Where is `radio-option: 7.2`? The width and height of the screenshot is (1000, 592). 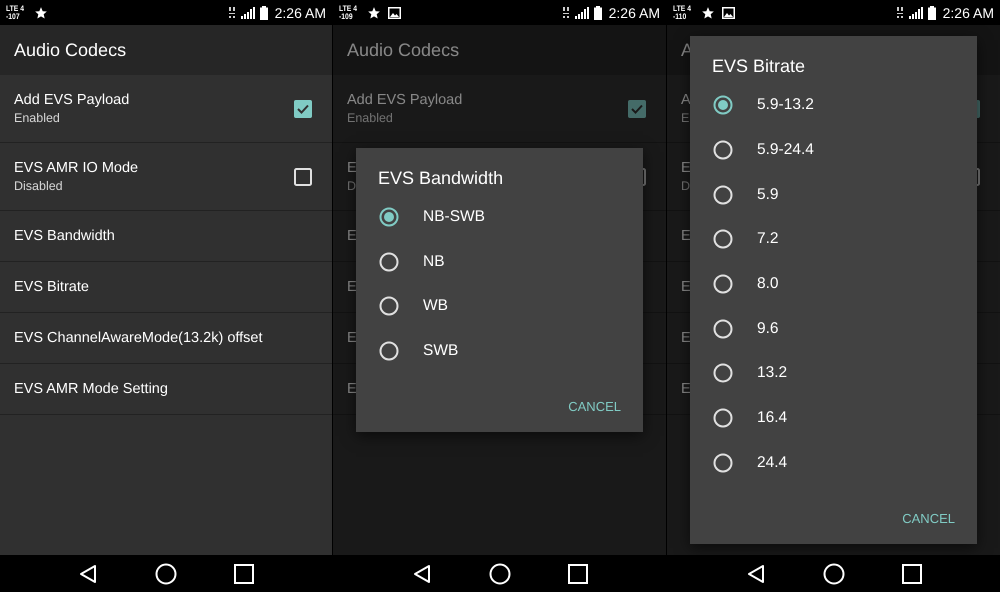
radio-option: 7.2 is located at coordinates (833, 239).